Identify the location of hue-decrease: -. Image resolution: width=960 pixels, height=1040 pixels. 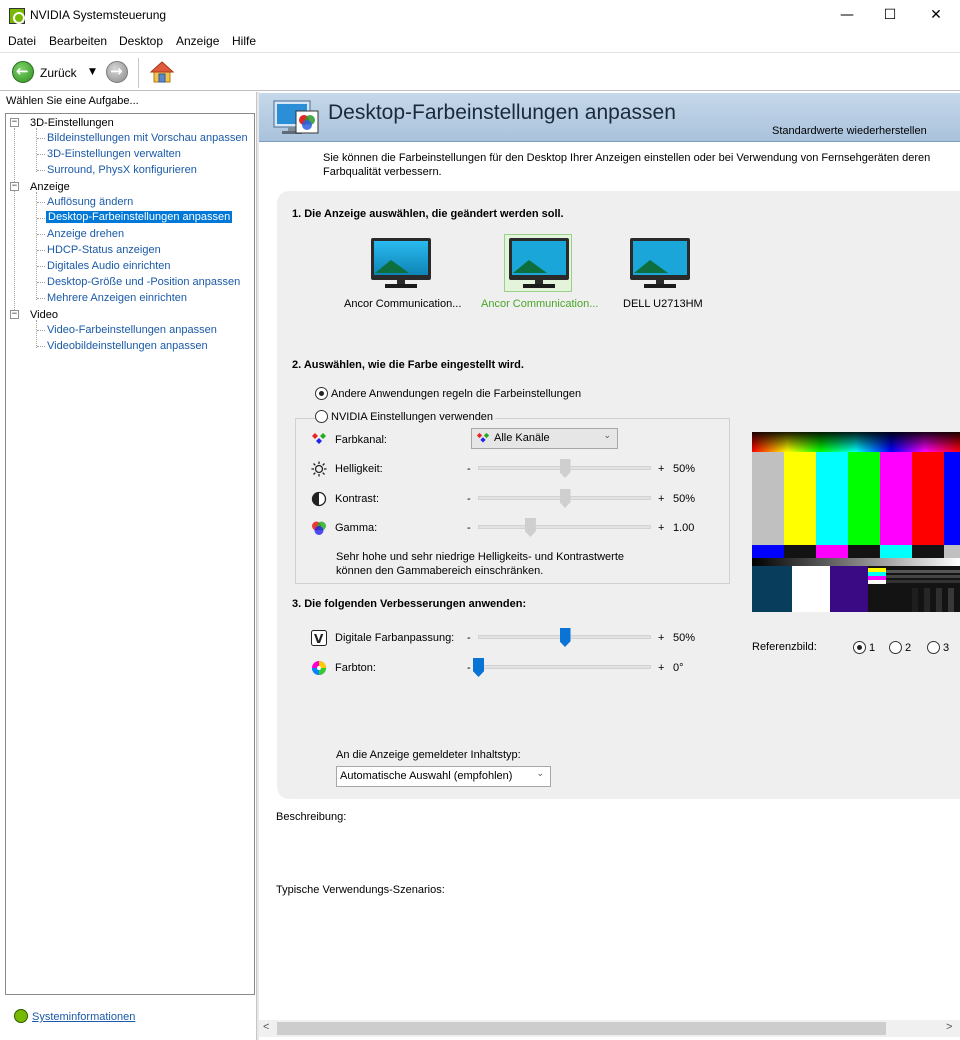
(469, 668).